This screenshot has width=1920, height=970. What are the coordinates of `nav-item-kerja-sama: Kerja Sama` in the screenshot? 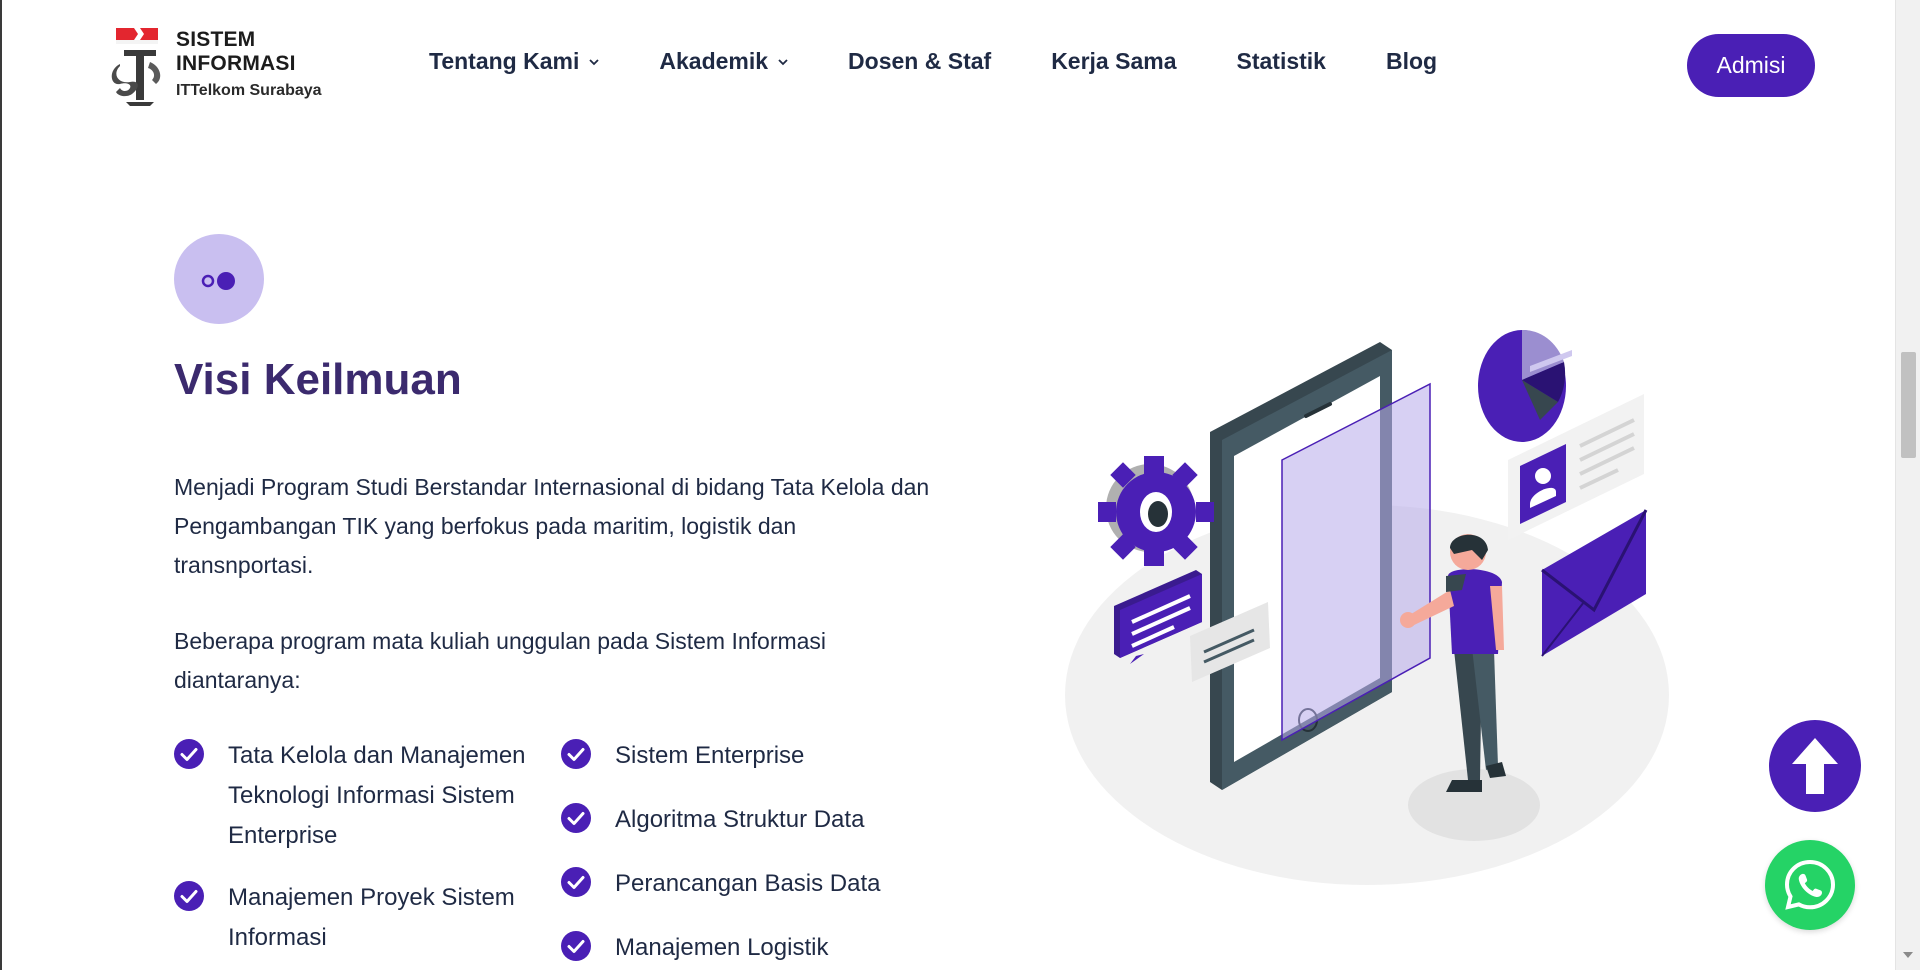 It's located at (1113, 61).